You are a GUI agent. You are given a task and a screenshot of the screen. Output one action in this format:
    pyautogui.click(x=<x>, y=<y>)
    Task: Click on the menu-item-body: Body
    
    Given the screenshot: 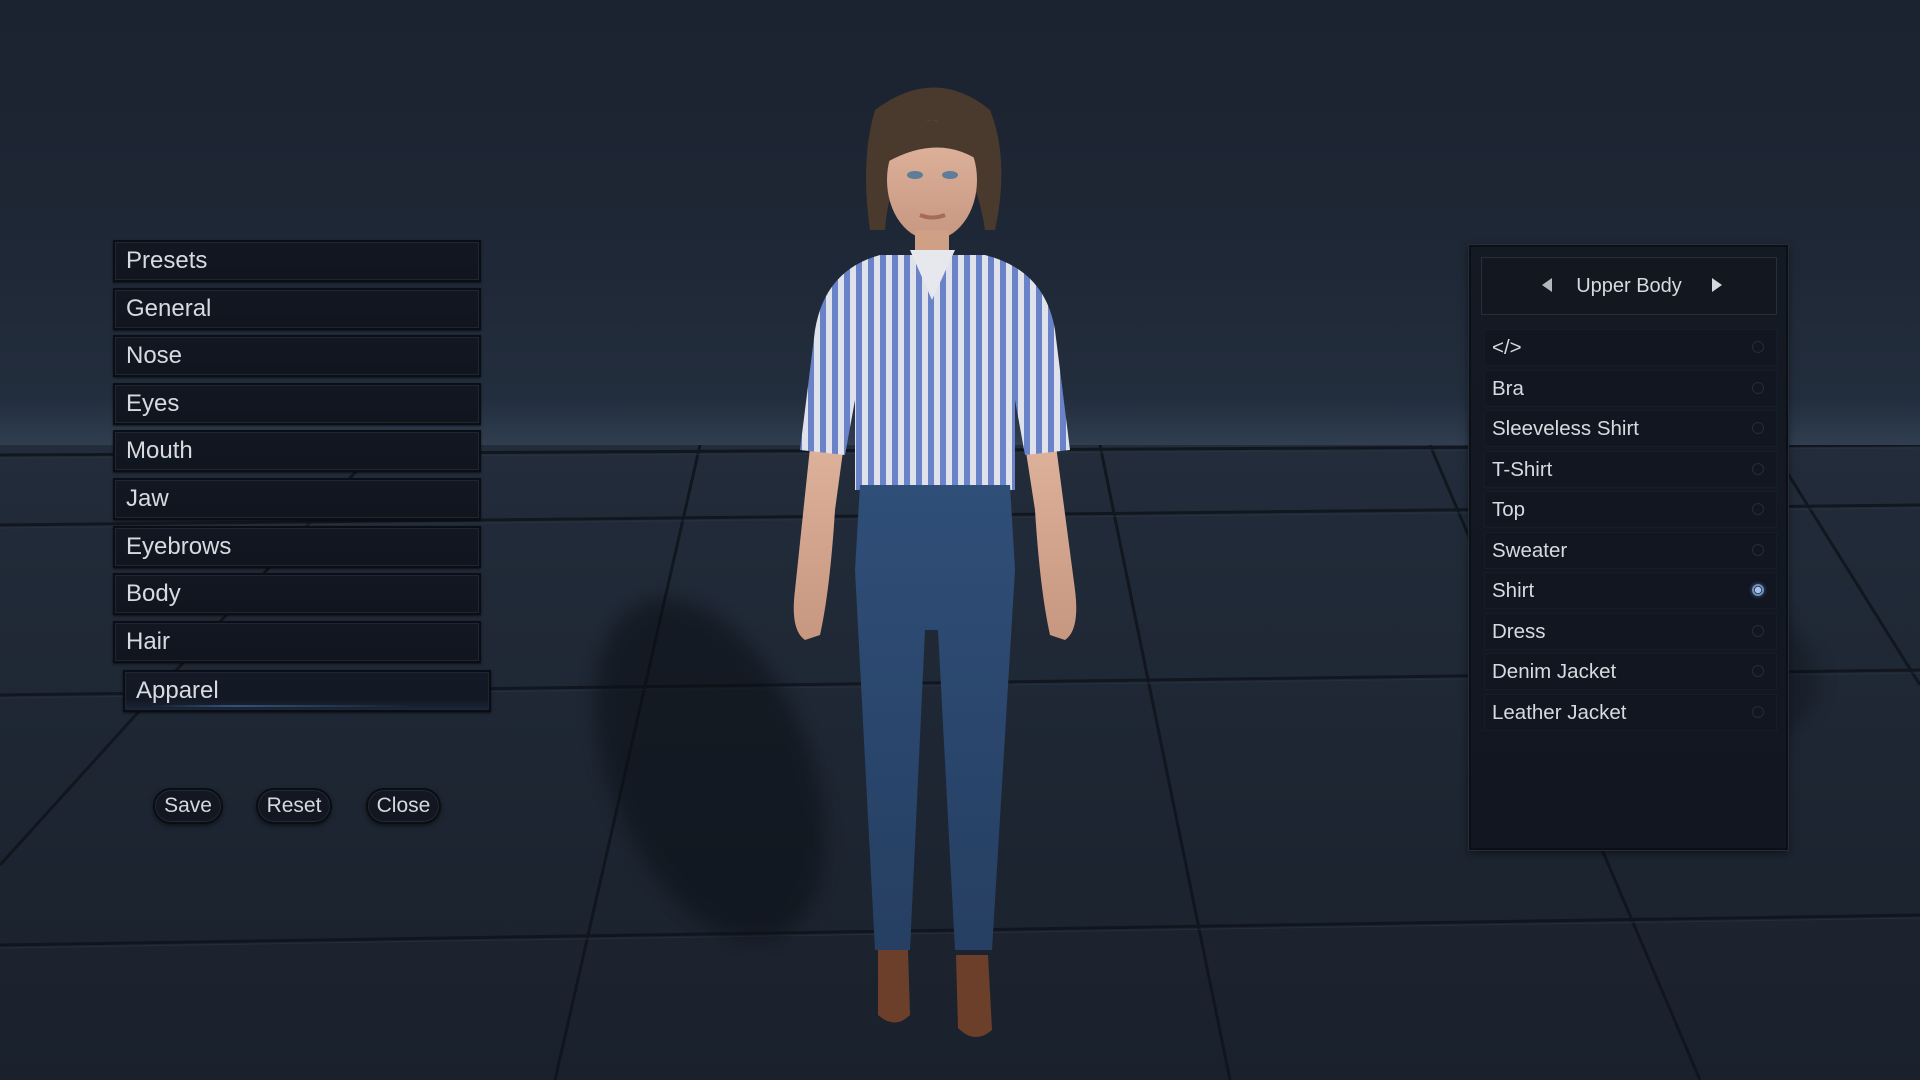 What is the action you would take?
    pyautogui.click(x=297, y=594)
    